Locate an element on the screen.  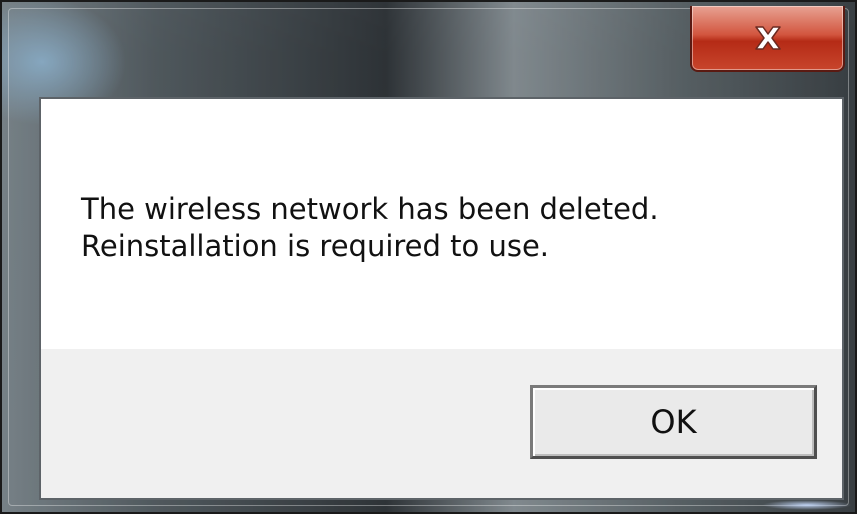
close-button is located at coordinates (767, 39).